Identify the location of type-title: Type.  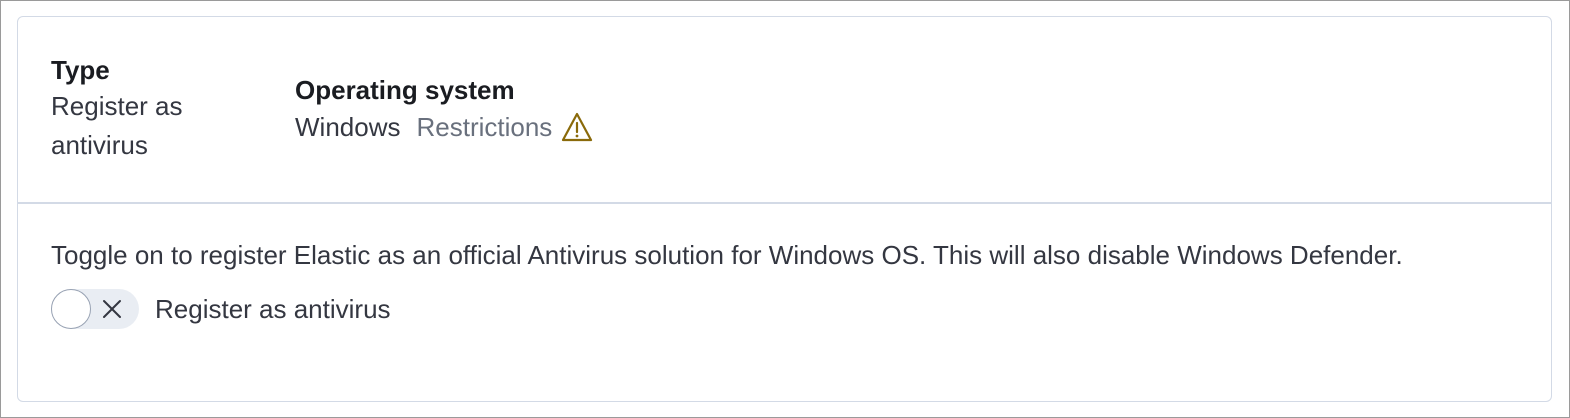
(80, 70).